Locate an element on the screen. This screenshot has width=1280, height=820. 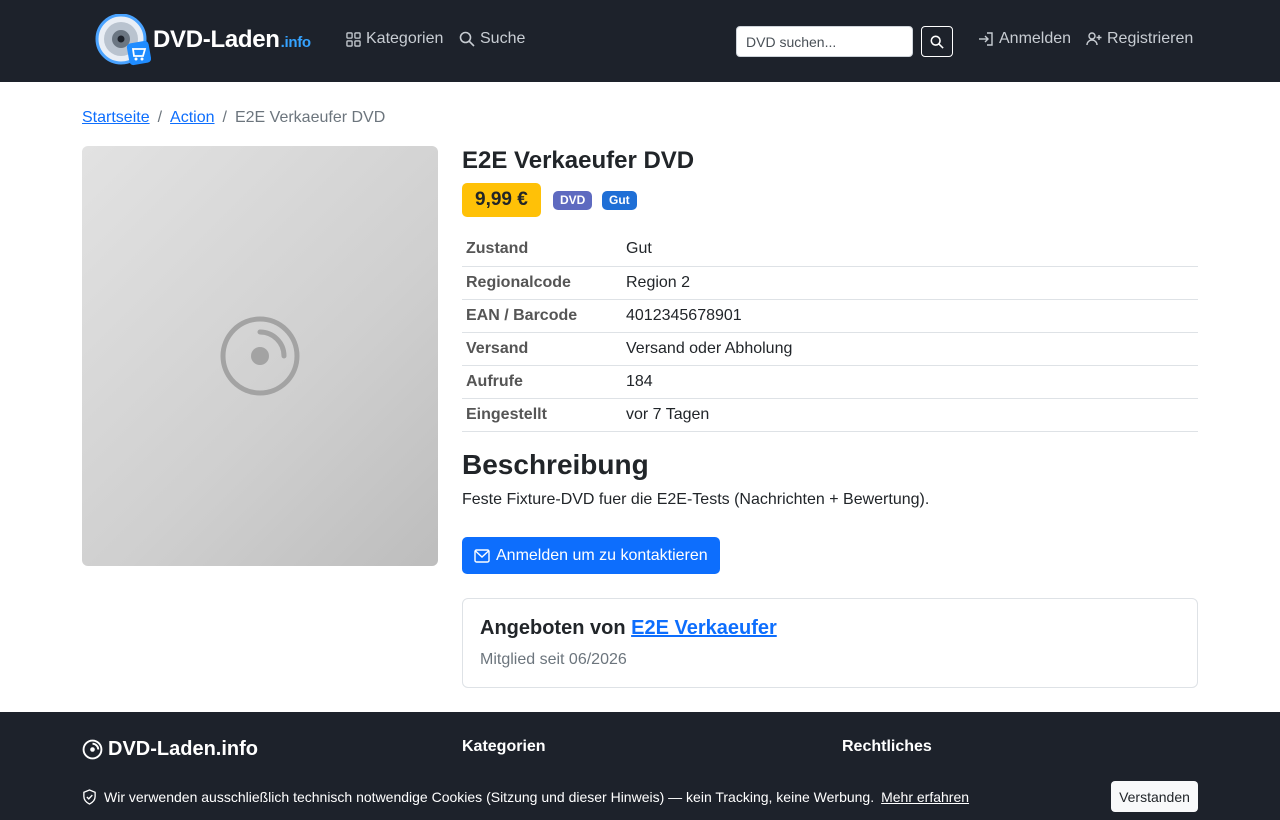
logo-text: DVD-Laden.info is located at coordinates (232, 39).